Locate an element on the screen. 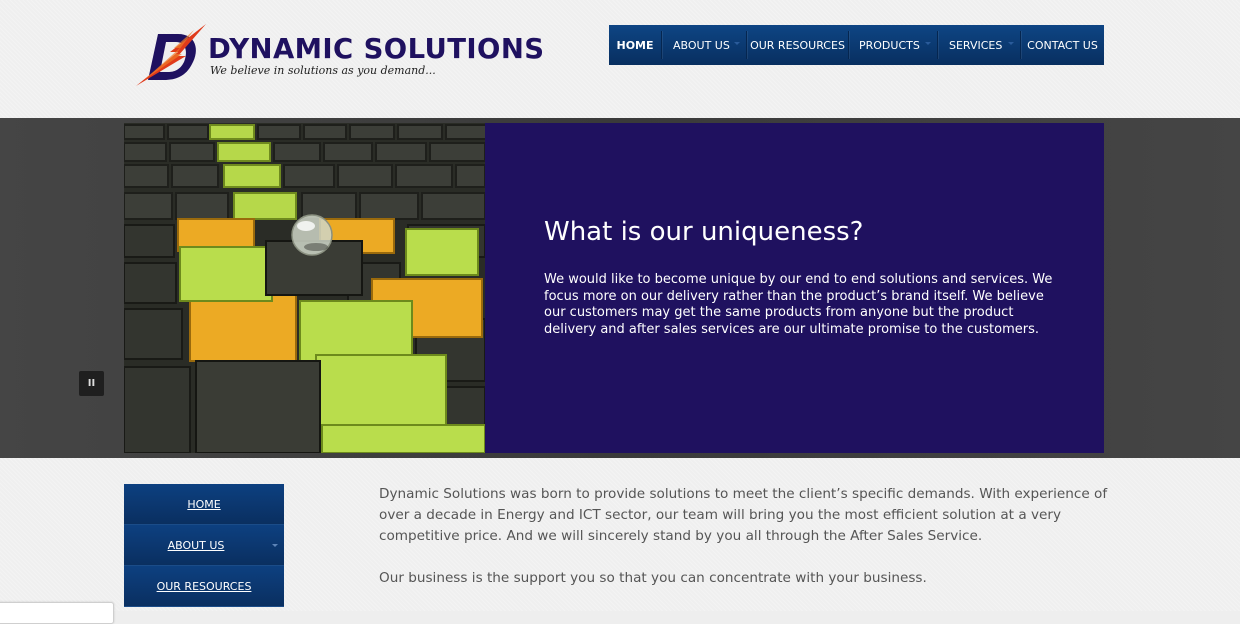  nav-item-our-resources: OUR RESOURCES is located at coordinates (797, 45).